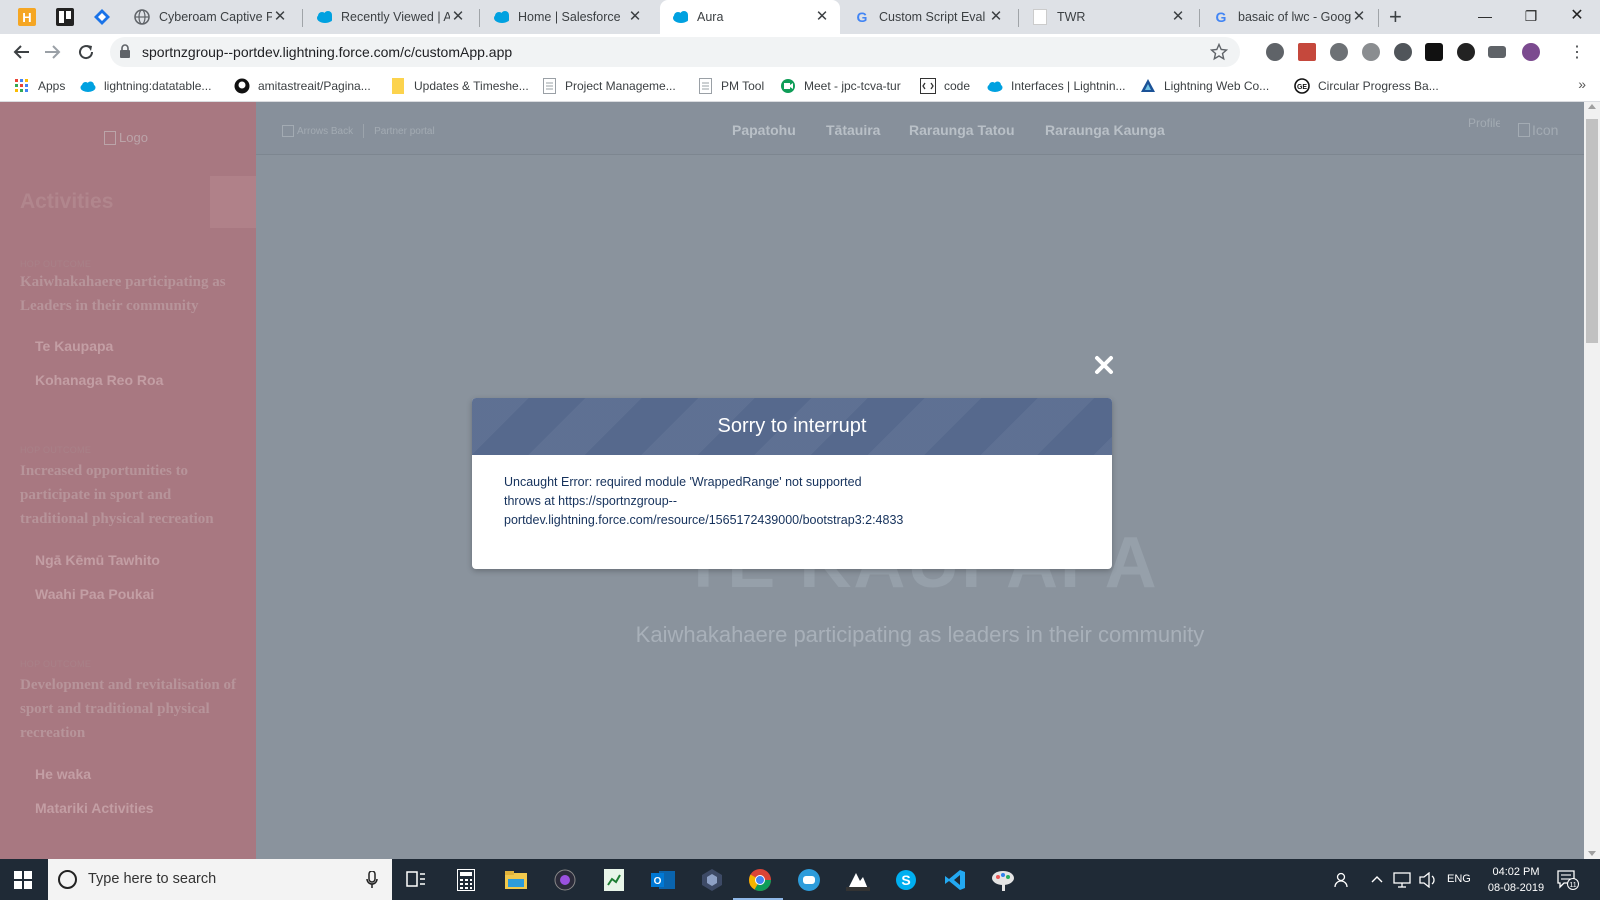 This screenshot has width=1600, height=900. What do you see at coordinates (1377, 879) in the screenshot?
I see `chevron-up-icon` at bounding box center [1377, 879].